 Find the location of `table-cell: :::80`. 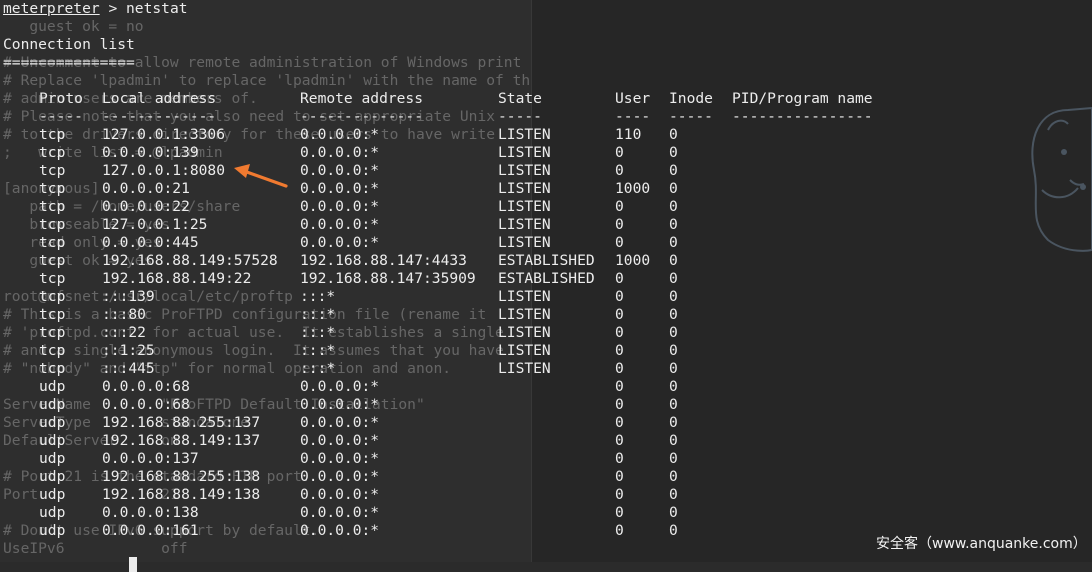

table-cell: :::80 is located at coordinates (124, 314).